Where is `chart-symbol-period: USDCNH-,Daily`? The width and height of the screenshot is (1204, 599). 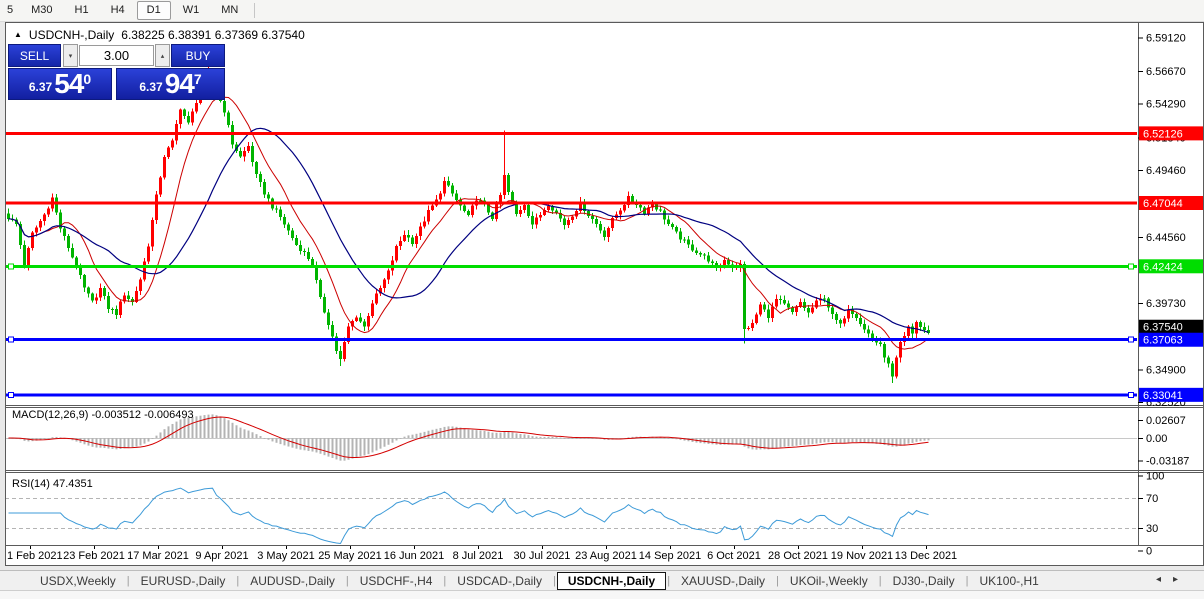
chart-symbol-period: USDCNH-,Daily is located at coordinates (71, 35).